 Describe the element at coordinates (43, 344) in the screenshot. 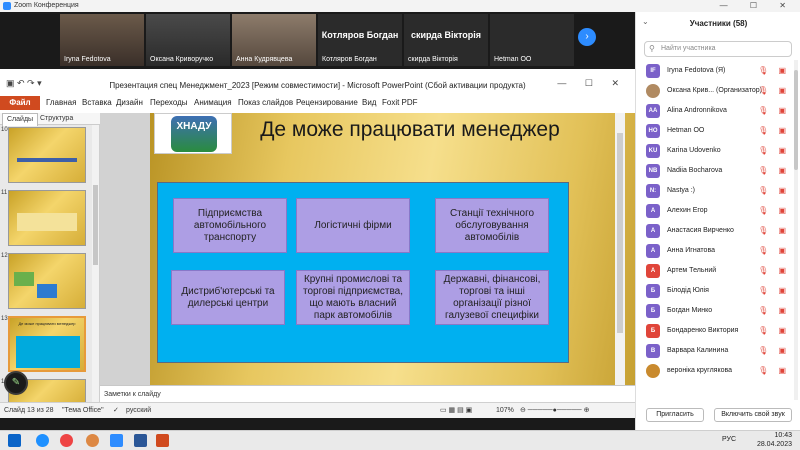

I see `slide-thumbnail-selected: 13 Де може працювати менеджер` at that location.